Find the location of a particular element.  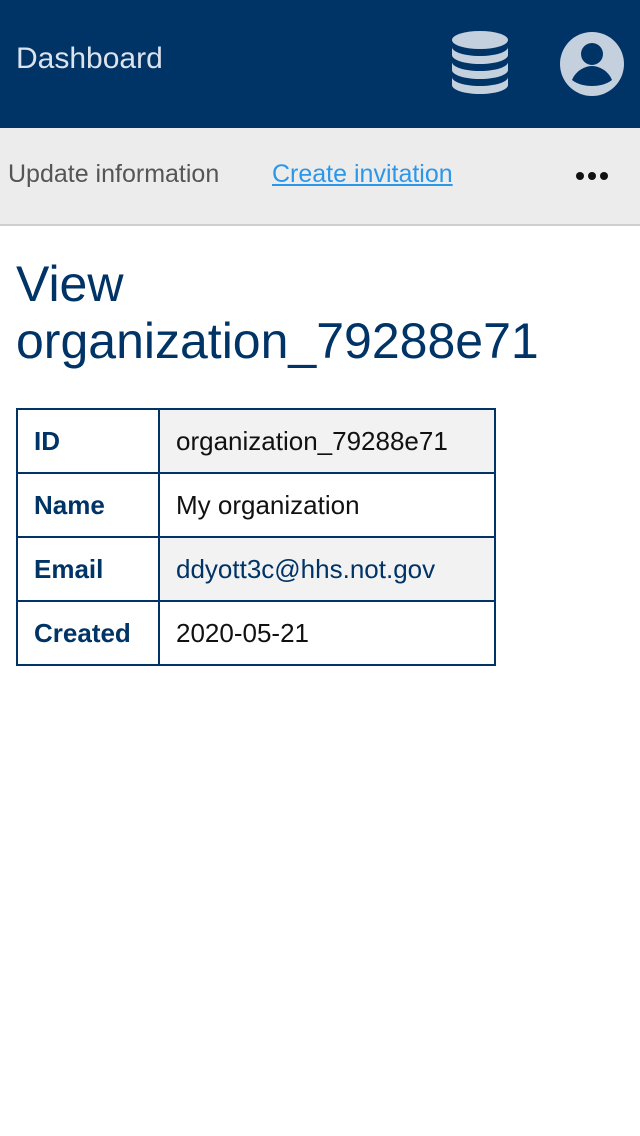

dashboard-link: Dashboard is located at coordinates (89, 59).